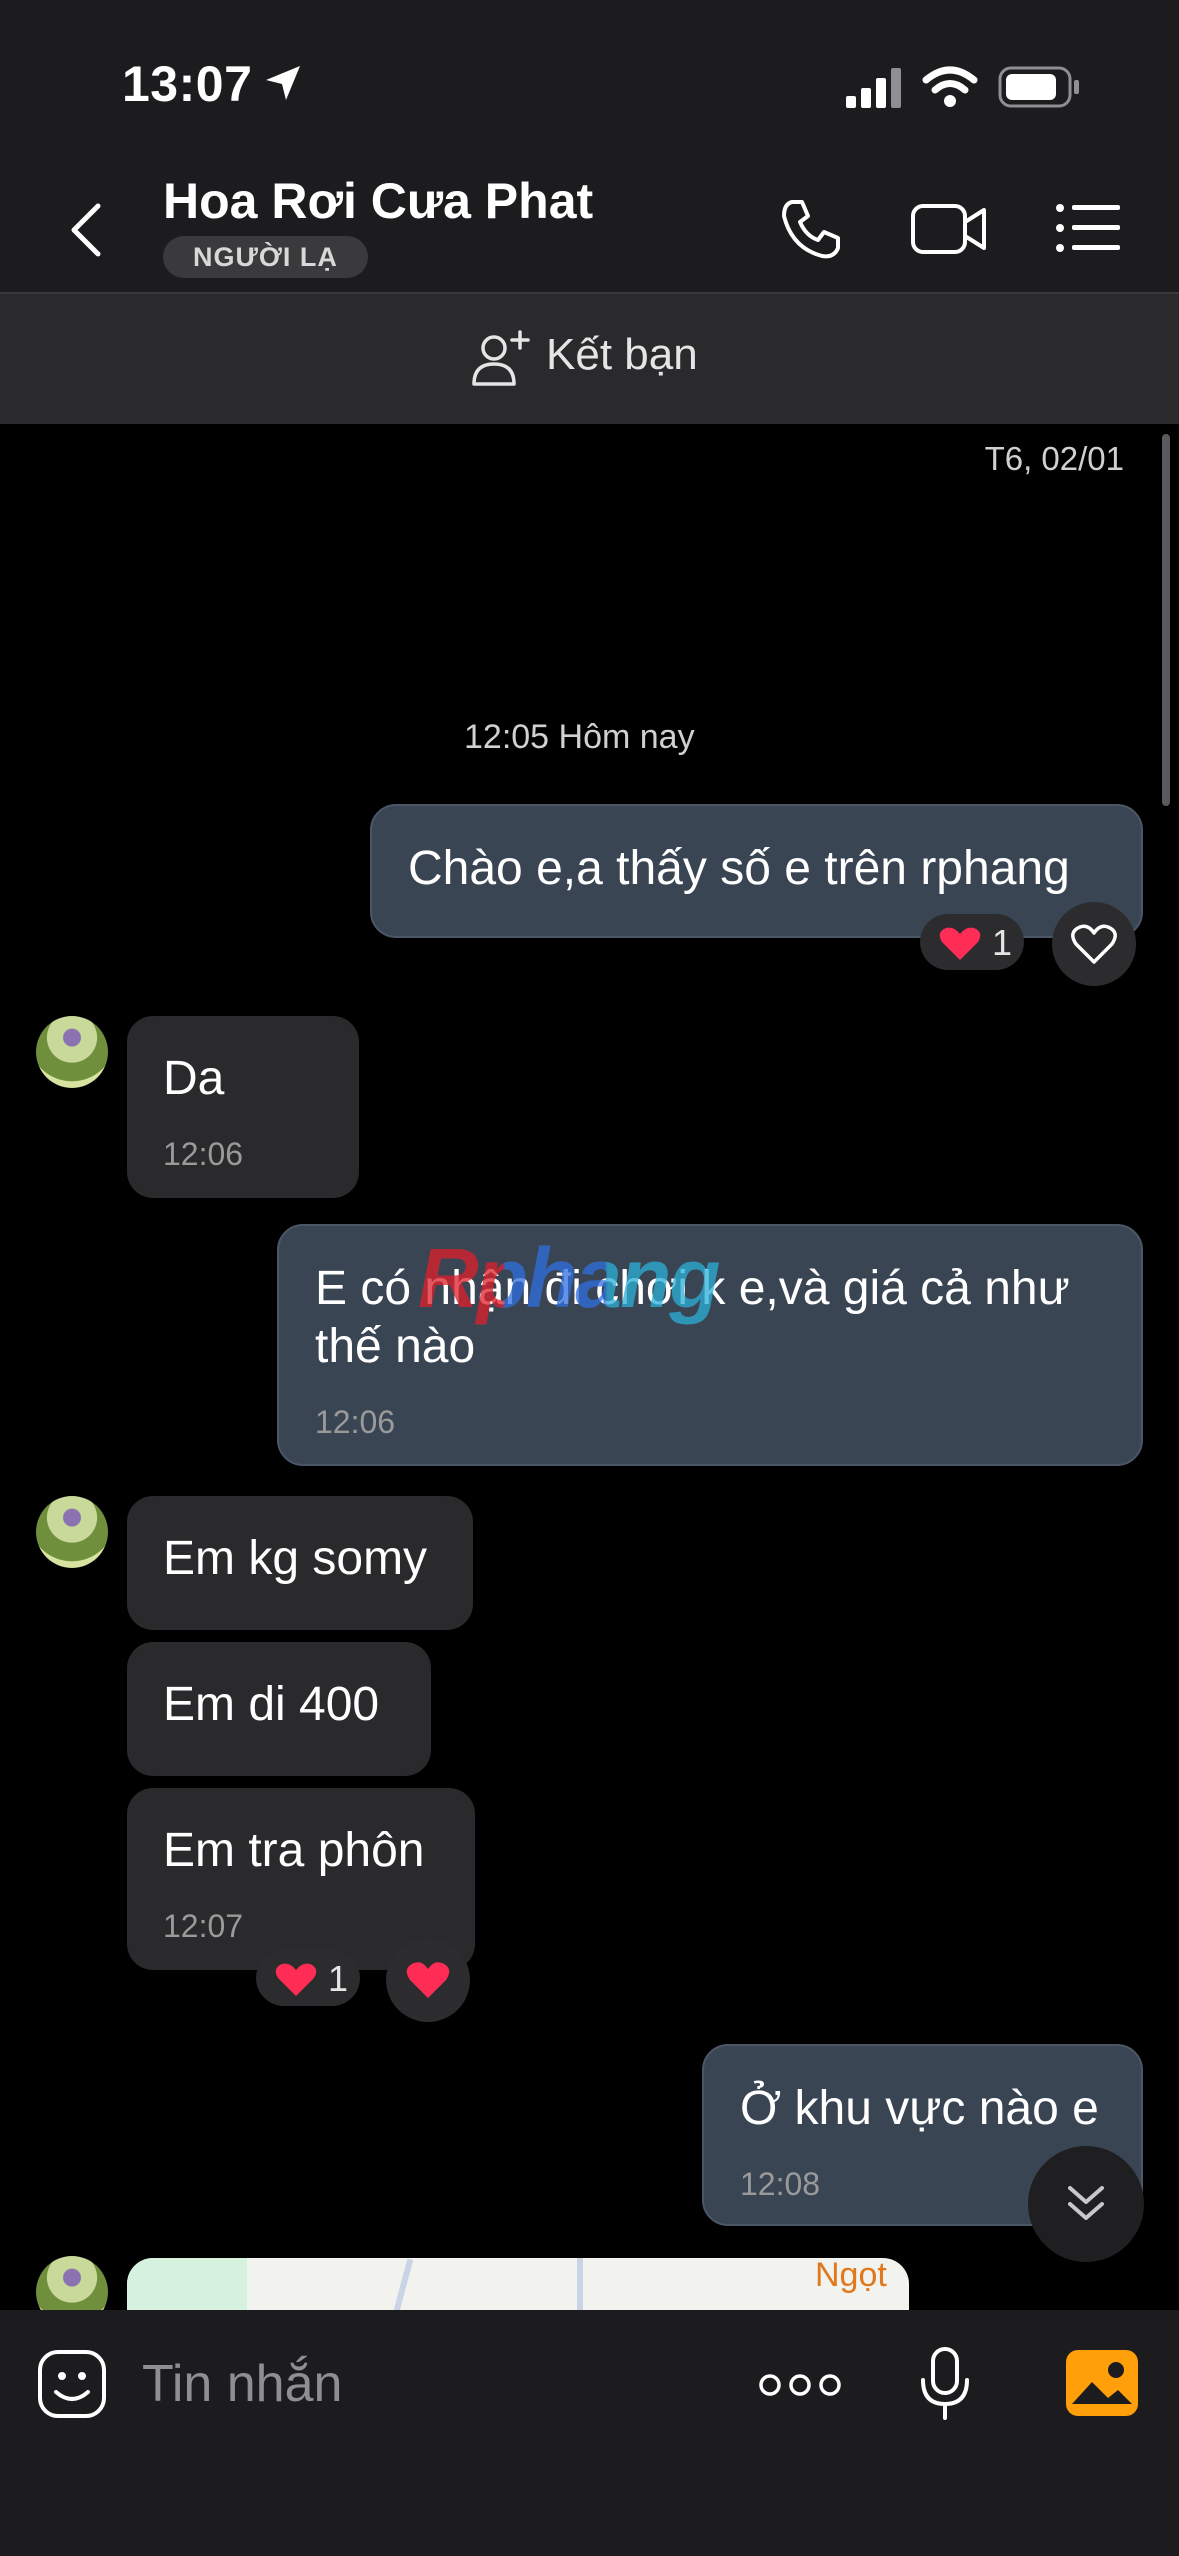 This screenshot has height=2556, width=1179. I want to click on message-input, so click(422, 2384).